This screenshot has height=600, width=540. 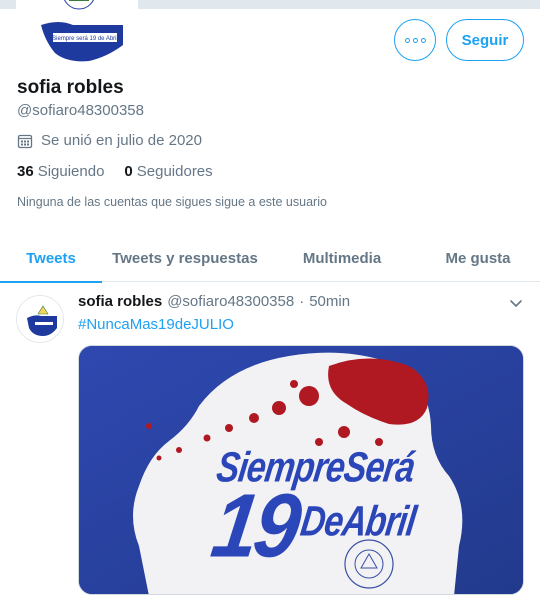 What do you see at coordinates (230, 301) in the screenshot?
I see `tweet-author-handle: @sofiaro48300358` at bounding box center [230, 301].